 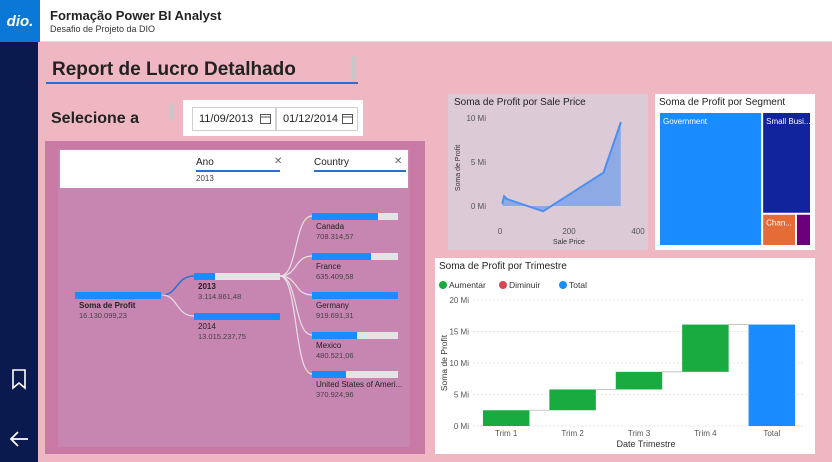 I want to click on app-title: Formação Power BI Analyst, so click(x=136, y=15).